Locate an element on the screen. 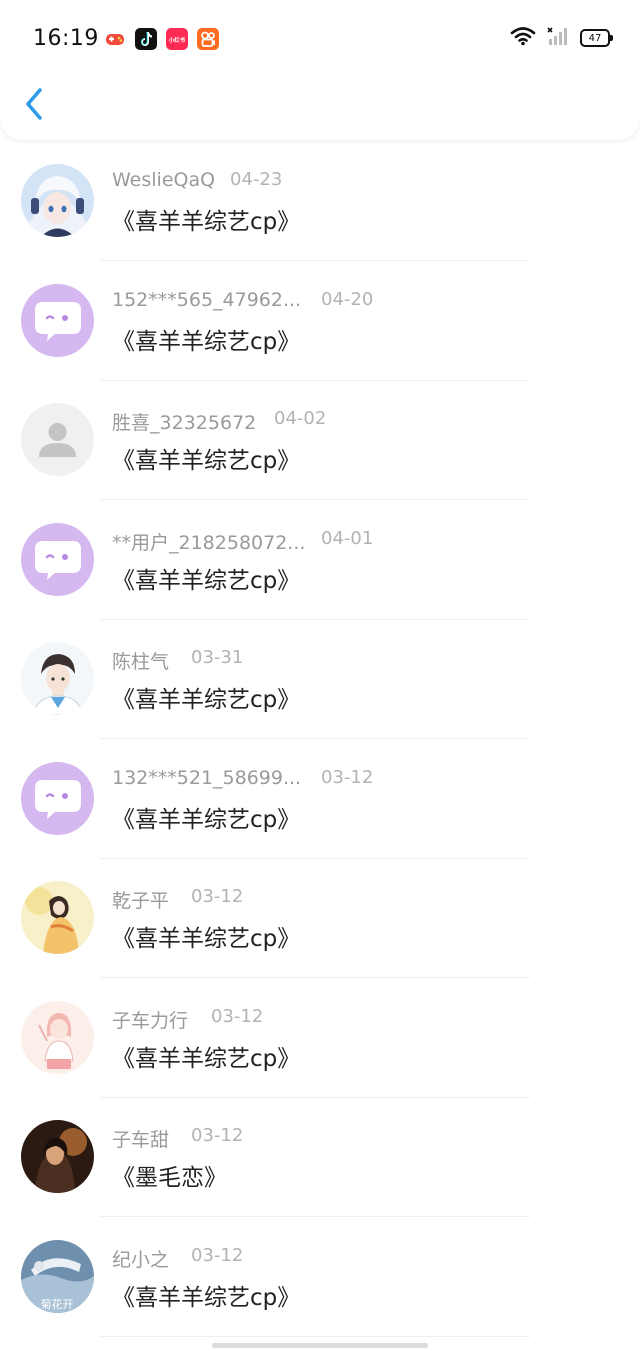 The image size is (640, 1351). status-indicators: 47 is located at coordinates (561, 38).